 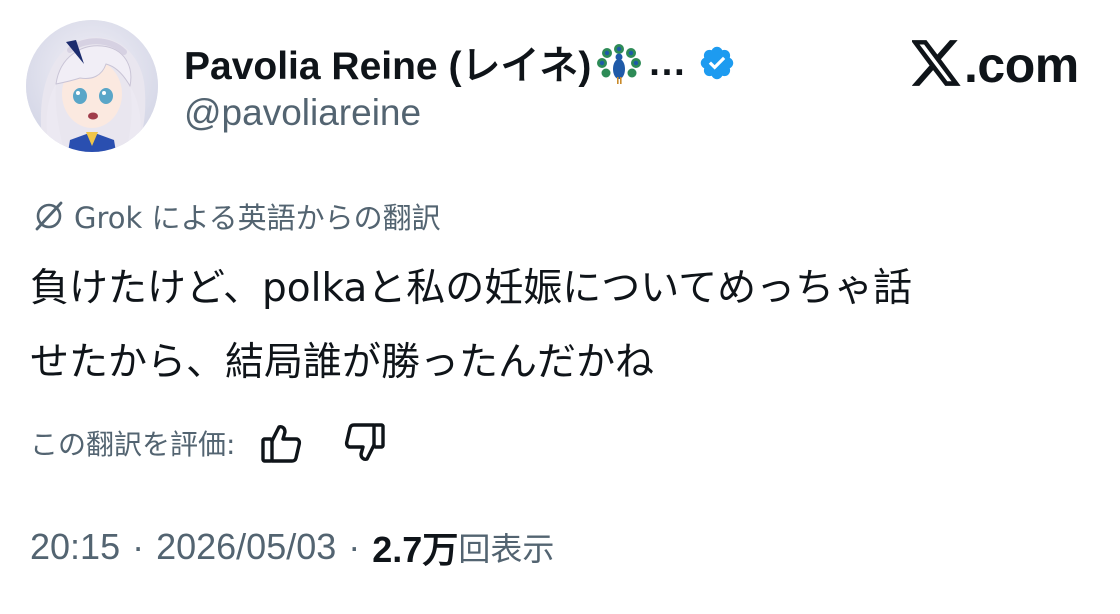 What do you see at coordinates (342, 362) in the screenshot?
I see `tweet-line: せたから、結局誰が勝ったんだかね` at bounding box center [342, 362].